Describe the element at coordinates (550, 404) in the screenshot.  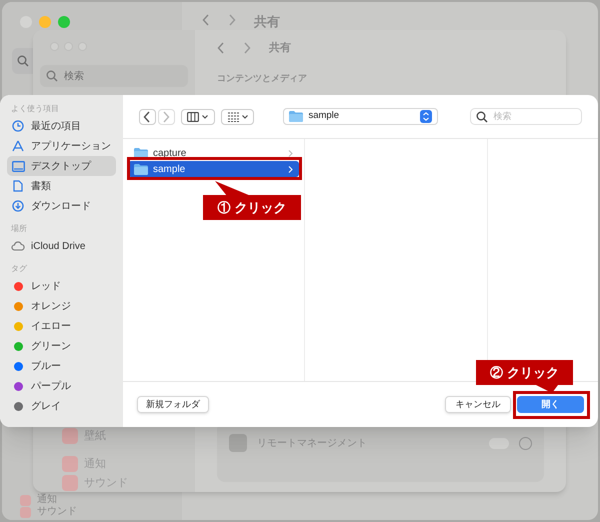
I see `open-button: 開く` at that location.